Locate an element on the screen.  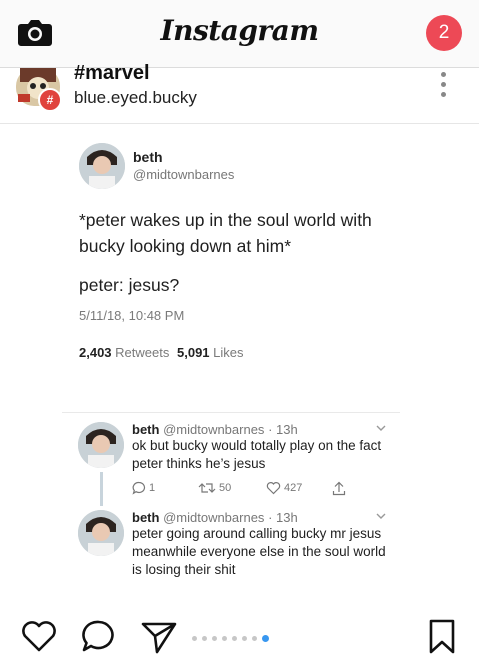
top-bar: Instagram 2 is located at coordinates (239, 34).